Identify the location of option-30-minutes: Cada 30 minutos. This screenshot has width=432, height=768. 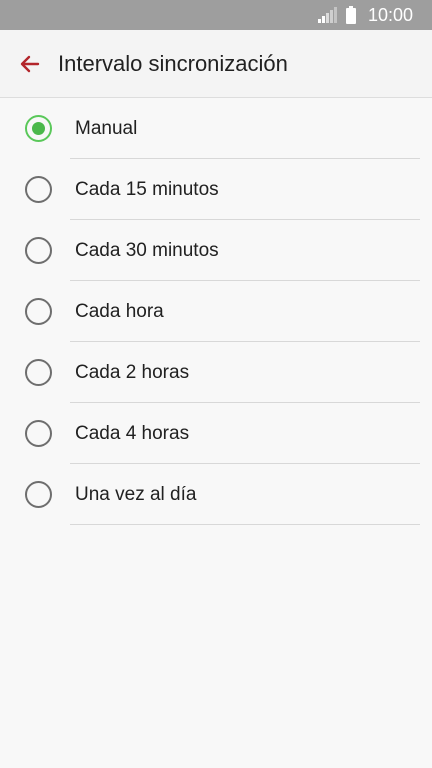
(216, 250).